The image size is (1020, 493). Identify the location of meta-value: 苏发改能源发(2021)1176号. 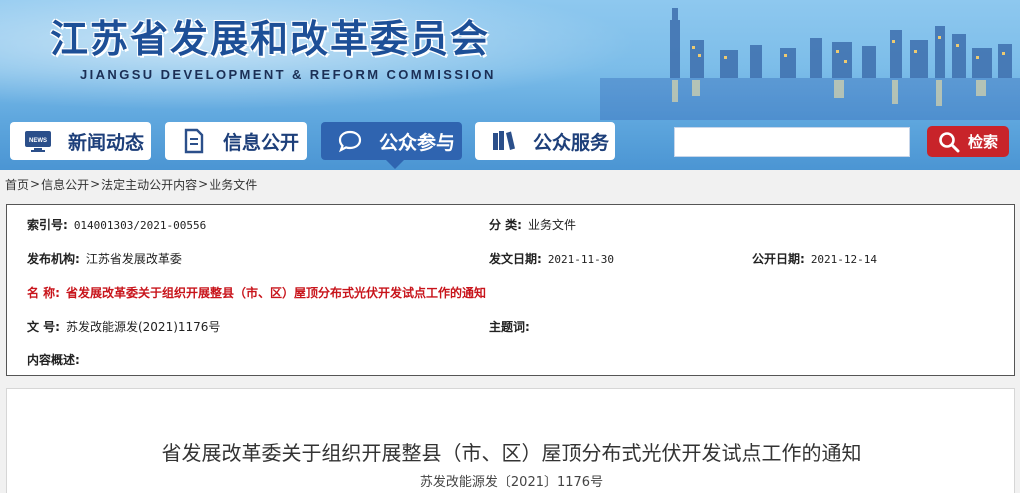
(143, 327).